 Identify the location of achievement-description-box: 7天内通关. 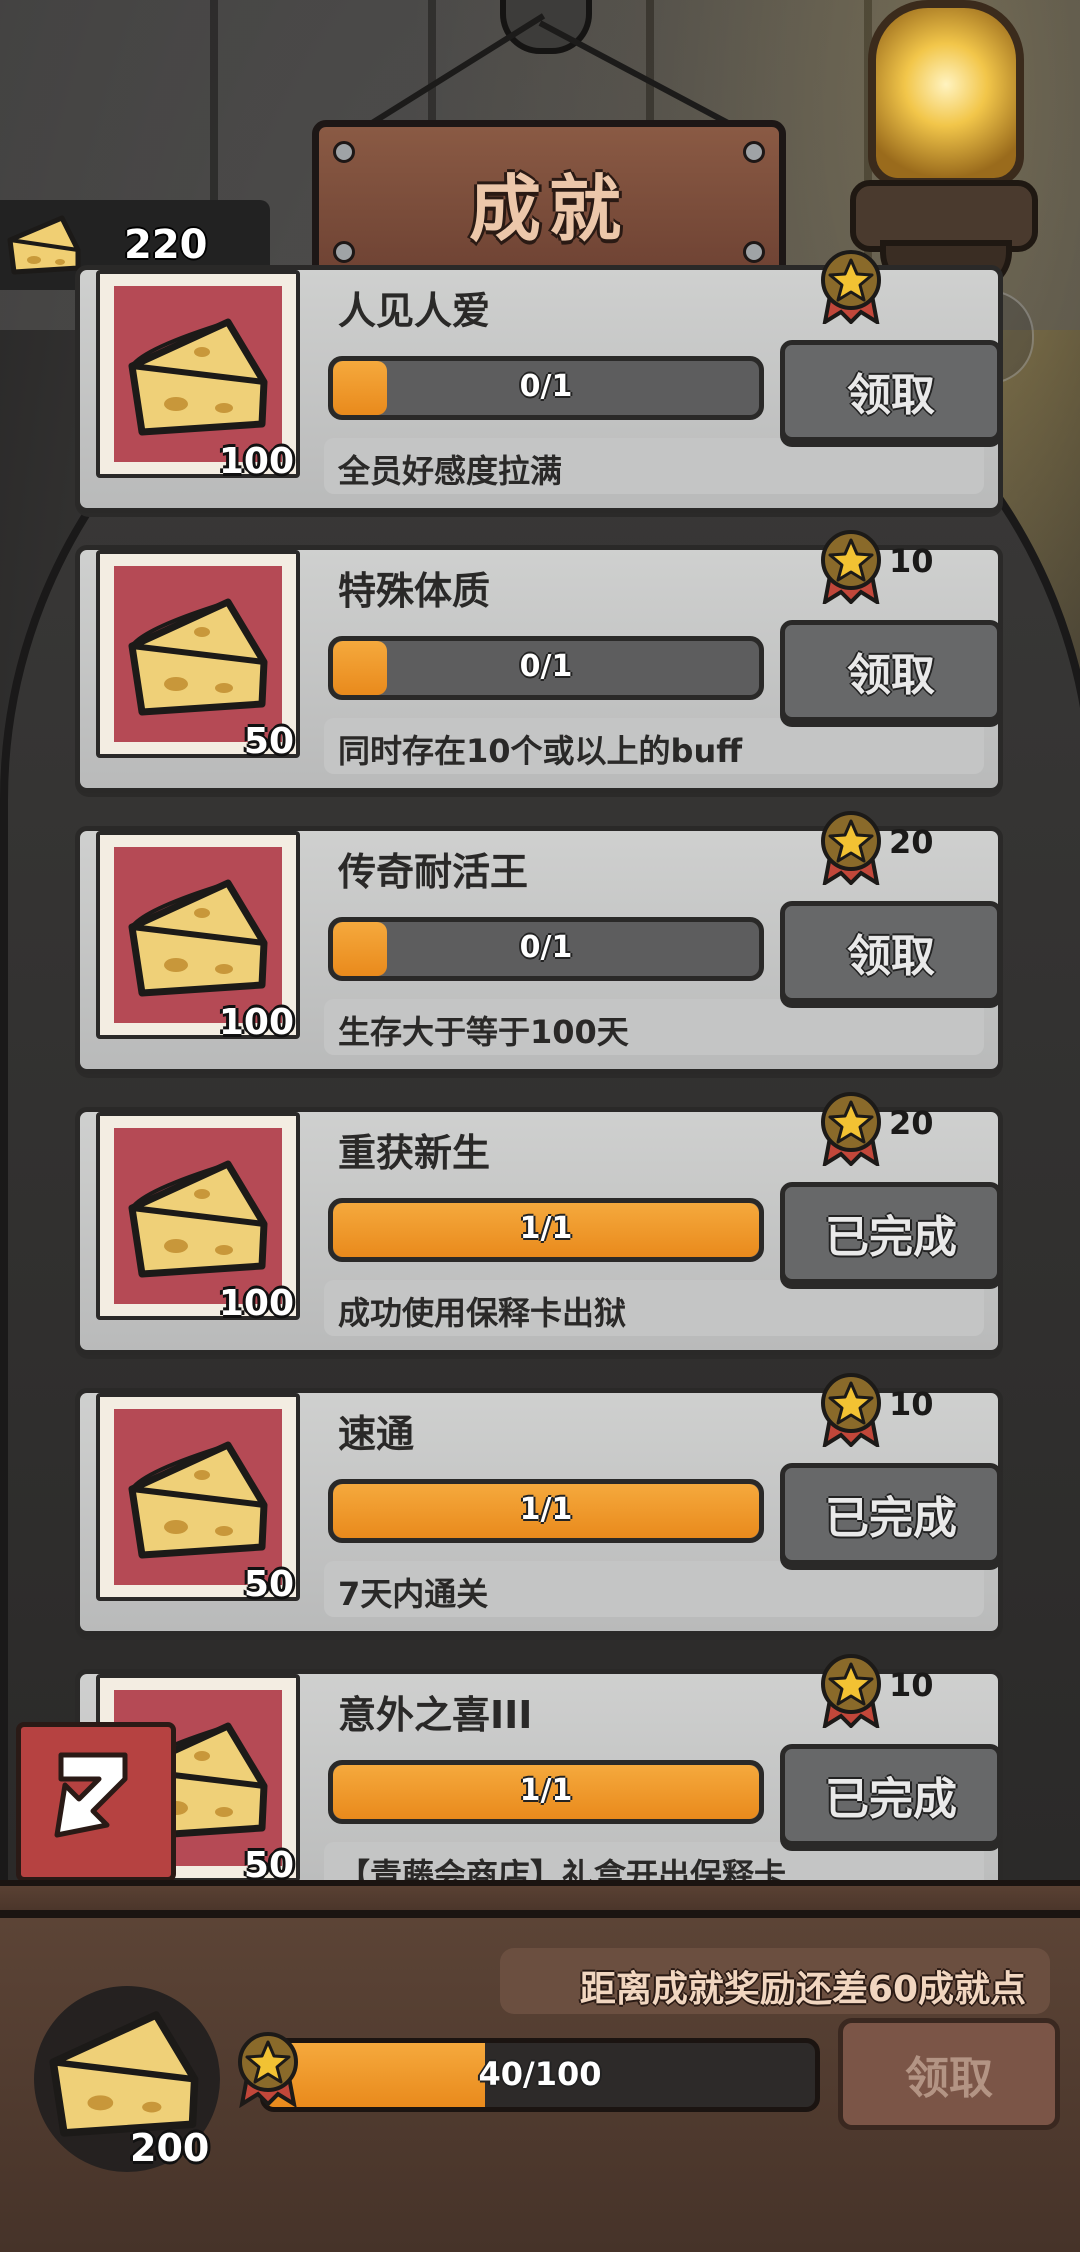
(654, 1589).